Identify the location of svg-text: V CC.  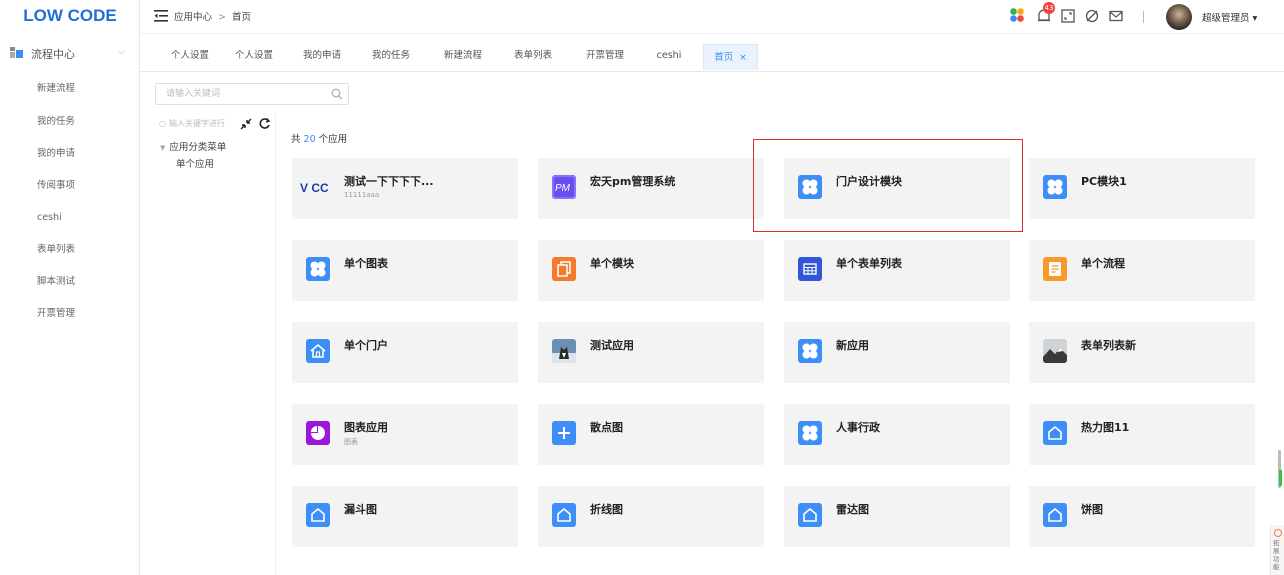
(314, 188).